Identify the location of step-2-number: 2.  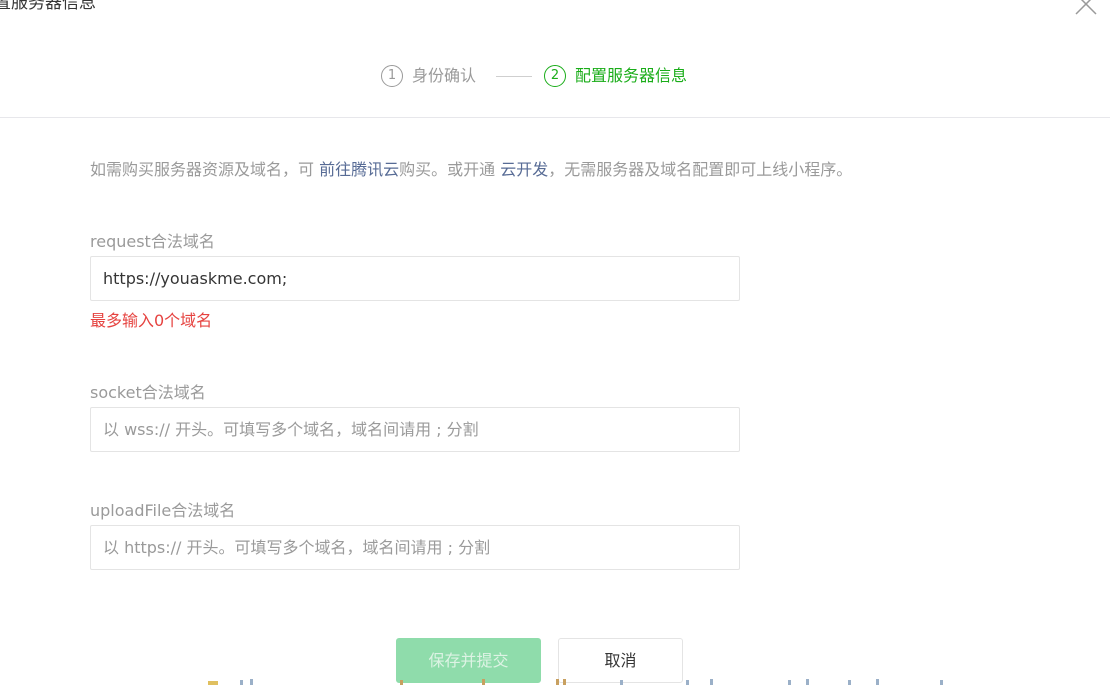
(555, 76).